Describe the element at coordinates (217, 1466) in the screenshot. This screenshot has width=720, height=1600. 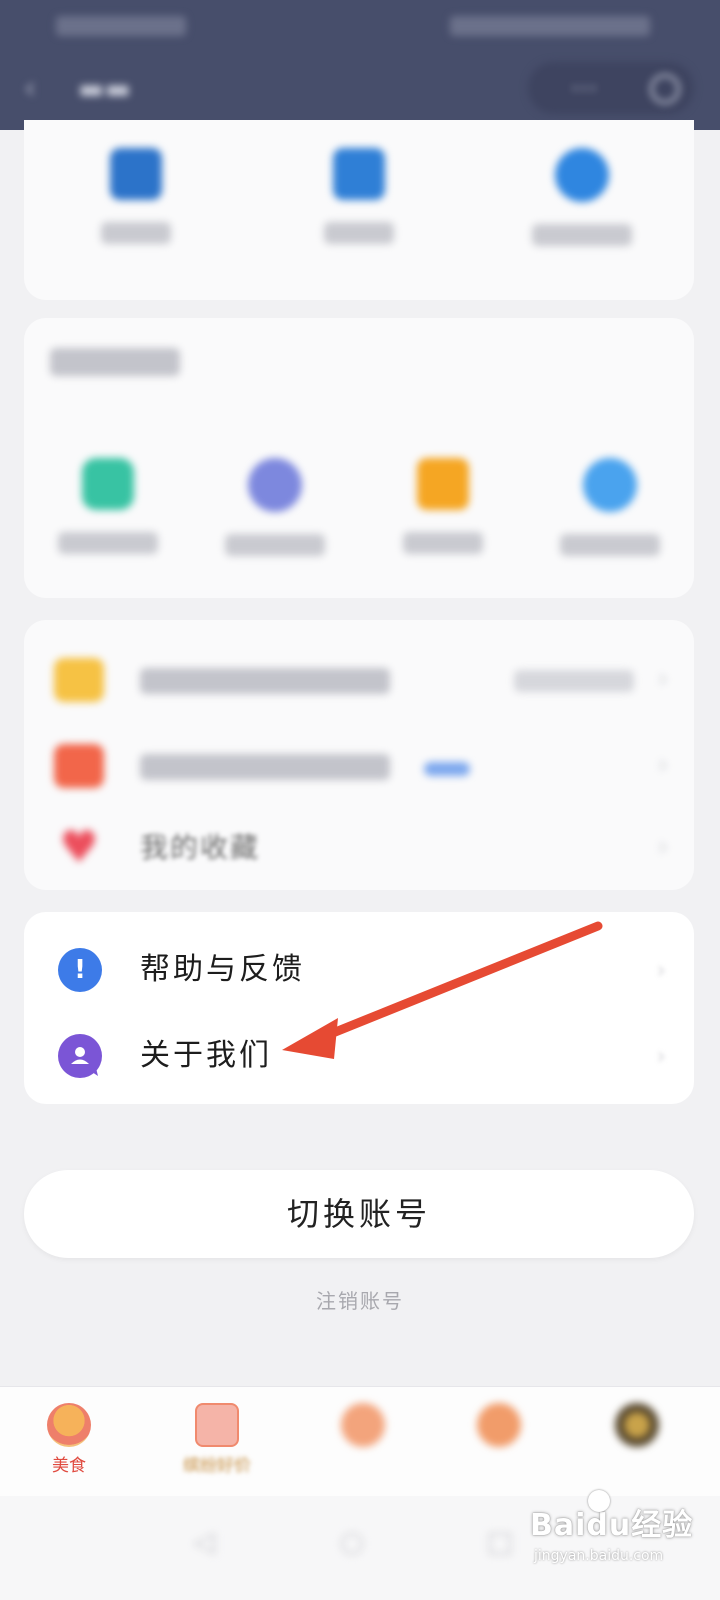
I see `tab-label: 缤纷好价` at that location.